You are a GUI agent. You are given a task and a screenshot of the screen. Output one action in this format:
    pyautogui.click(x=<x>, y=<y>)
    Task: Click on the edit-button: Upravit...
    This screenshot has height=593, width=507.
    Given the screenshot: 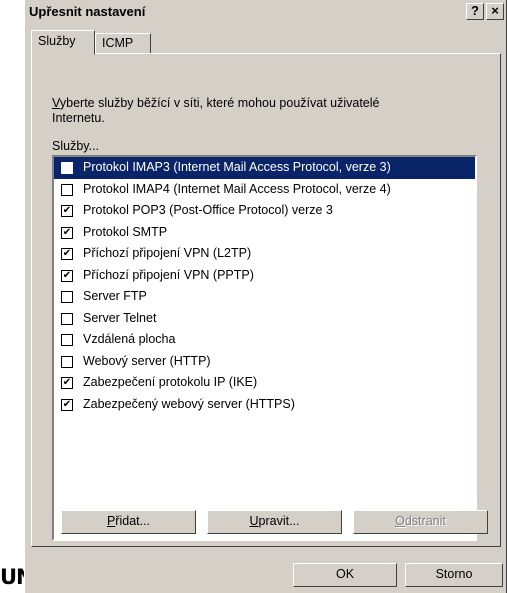 What is the action you would take?
    pyautogui.click(x=274, y=522)
    